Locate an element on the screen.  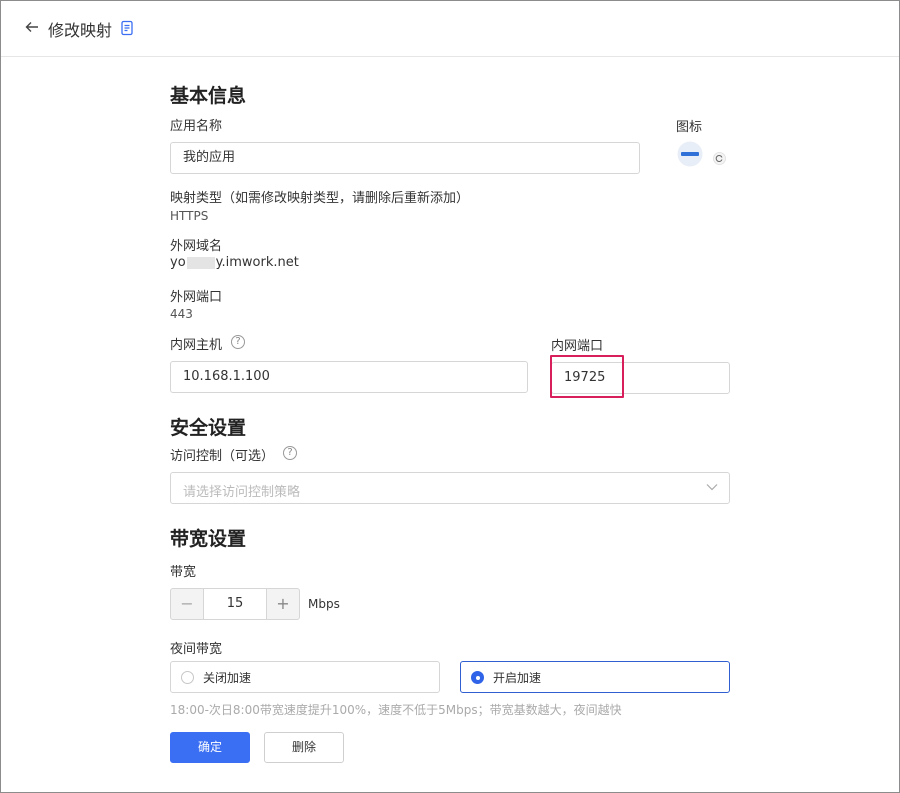
increment-button: + is located at coordinates (283, 604).